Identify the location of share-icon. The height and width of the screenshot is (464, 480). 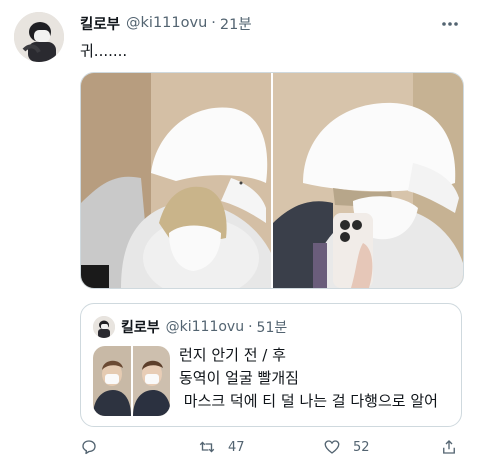
(449, 447).